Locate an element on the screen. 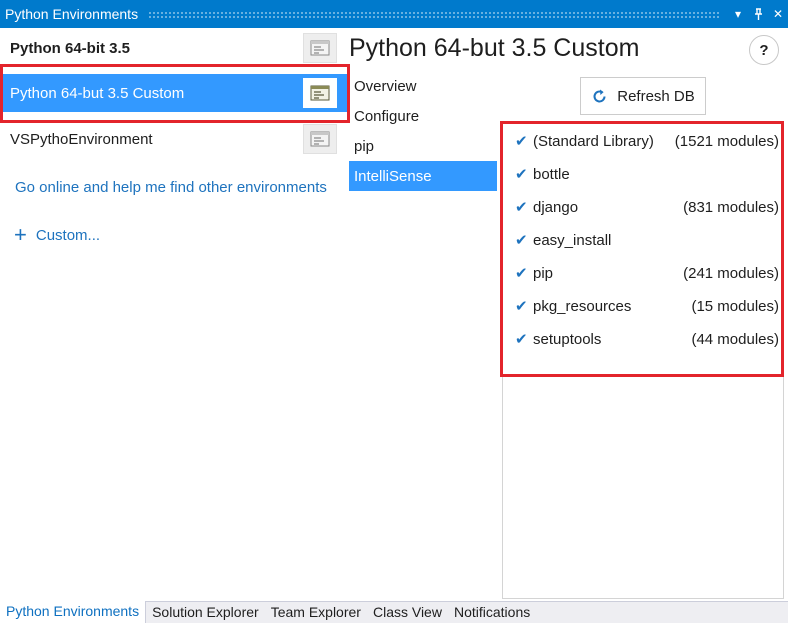 The width and height of the screenshot is (788, 623). module-row: ✔ bottle is located at coordinates (647, 174).